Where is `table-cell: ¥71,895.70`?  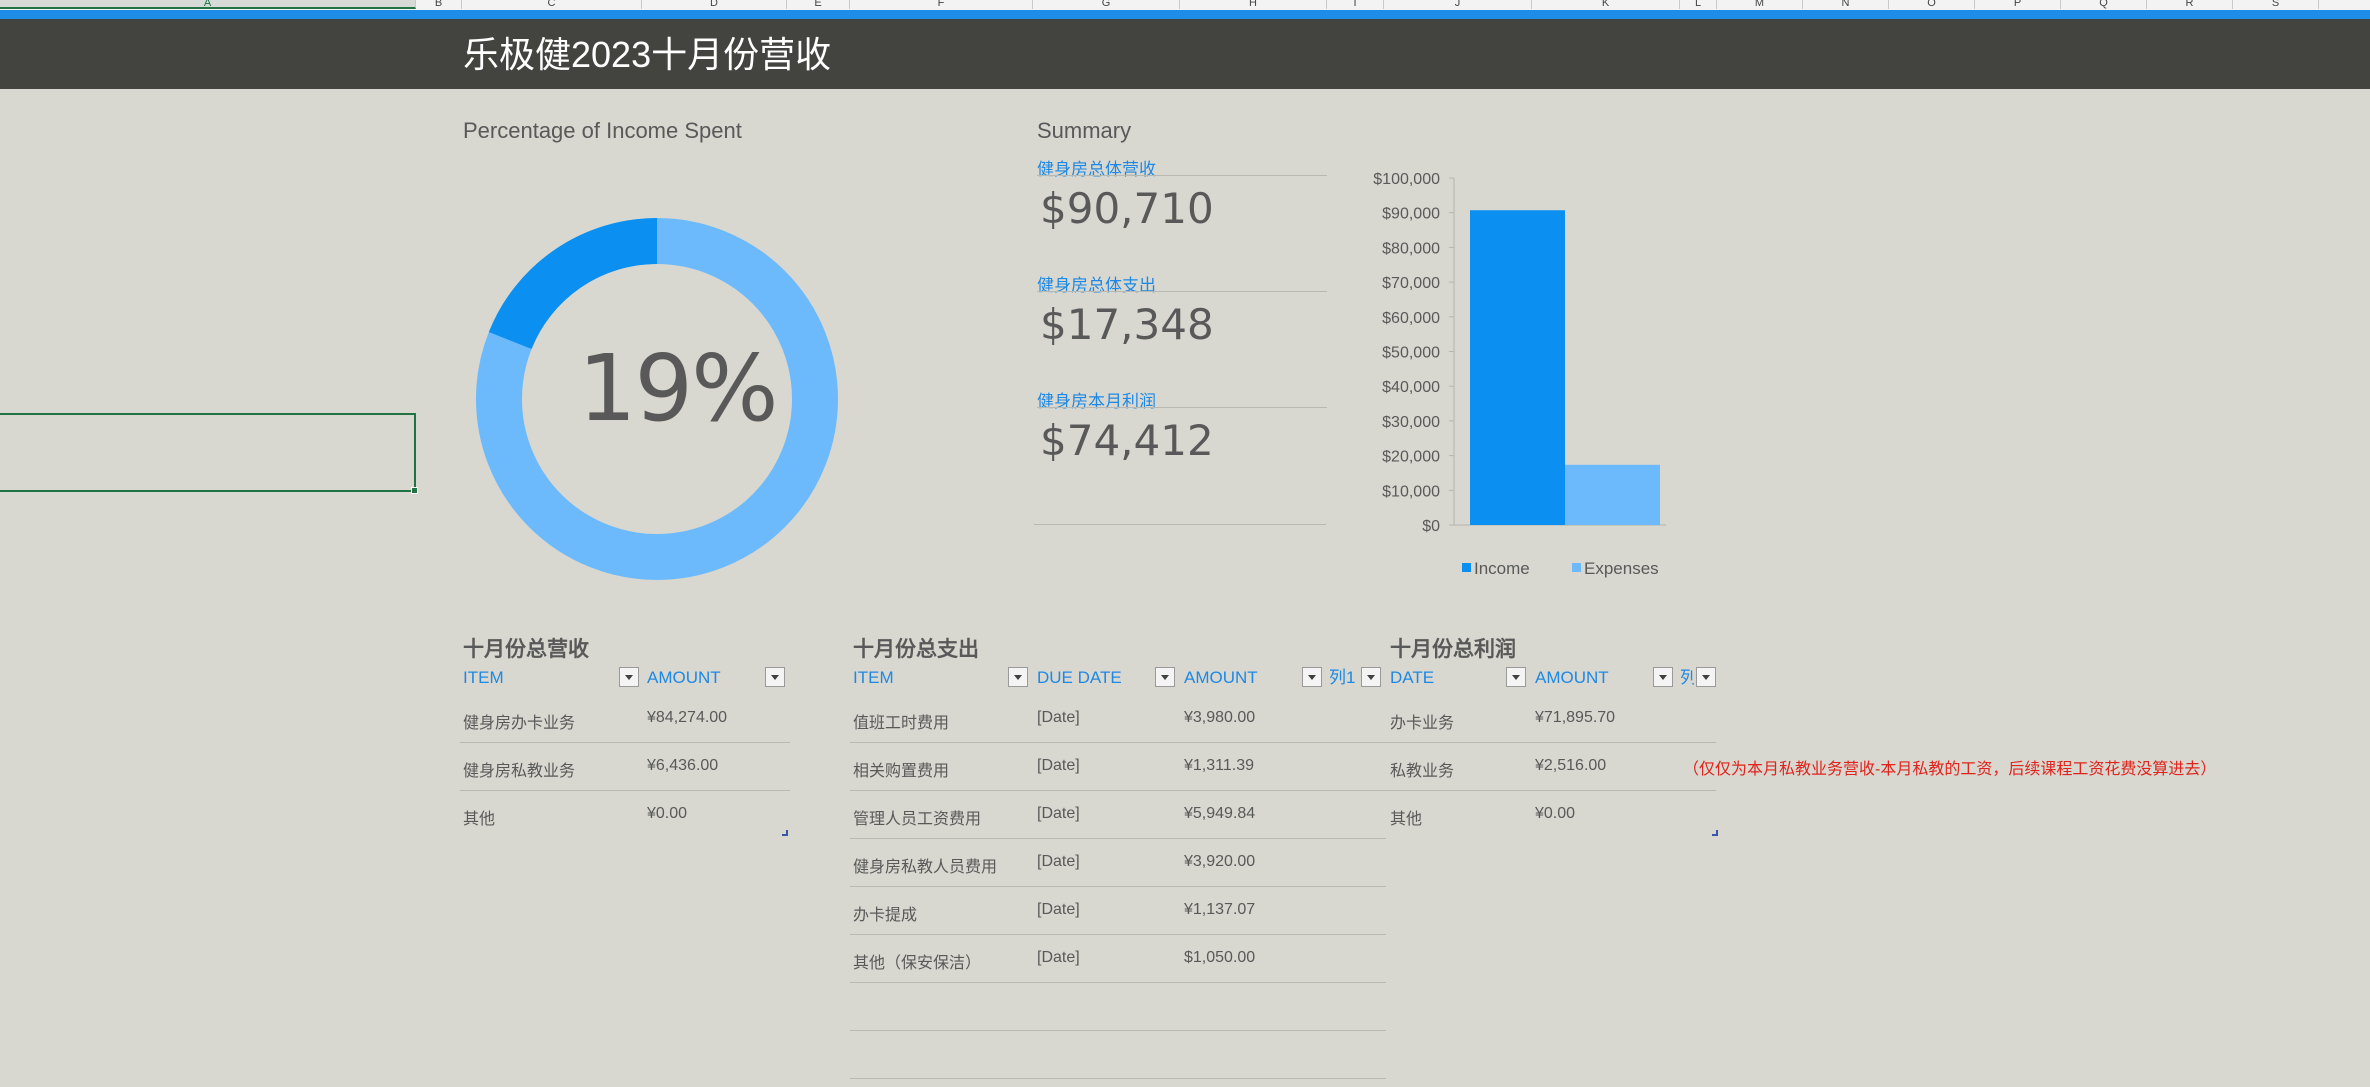 table-cell: ¥71,895.70 is located at coordinates (1575, 718).